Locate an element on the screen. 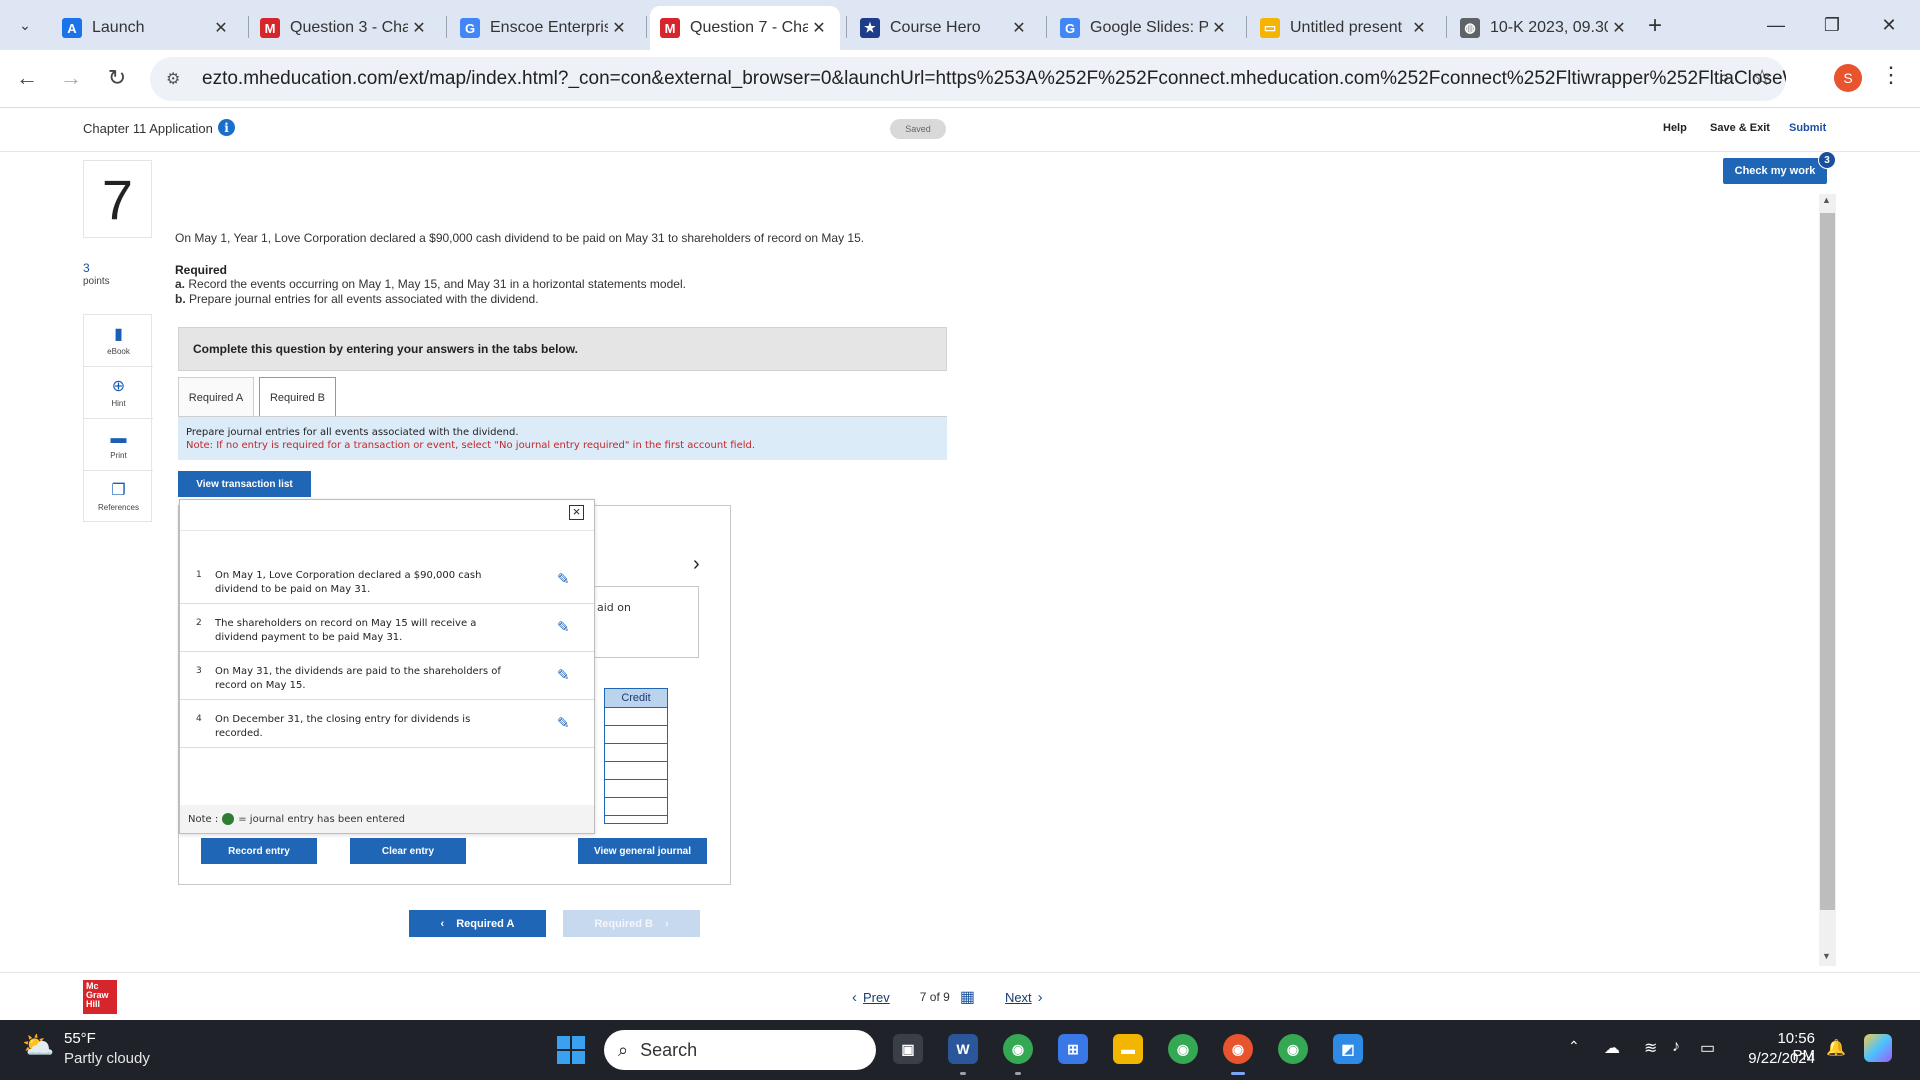  view-general-journal-button: View general journal is located at coordinates (642, 851).